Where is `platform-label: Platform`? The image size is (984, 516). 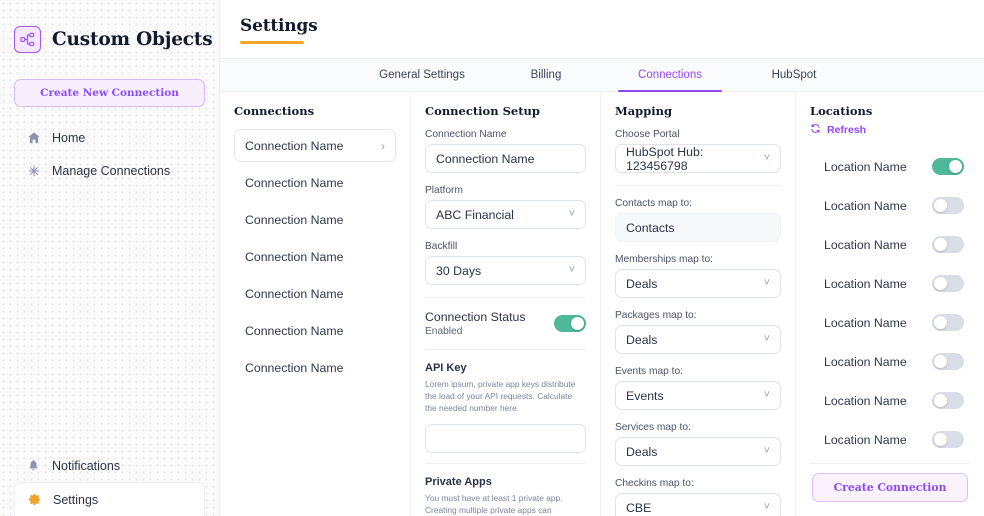
platform-label: Platform is located at coordinates (444, 190).